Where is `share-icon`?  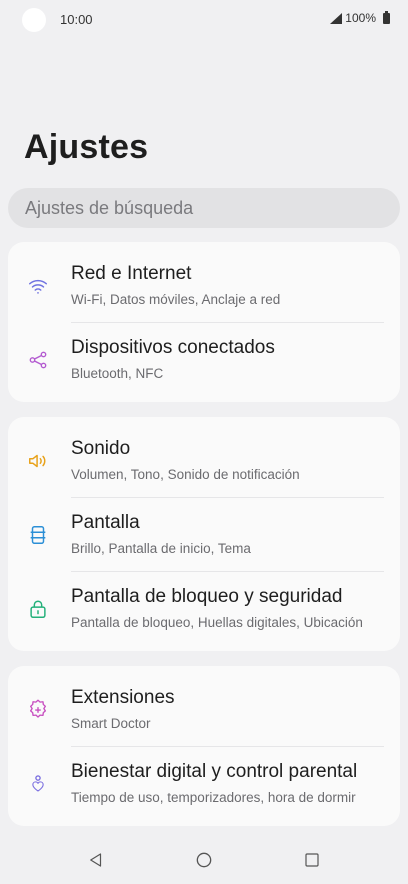
share-icon is located at coordinates (38, 360).